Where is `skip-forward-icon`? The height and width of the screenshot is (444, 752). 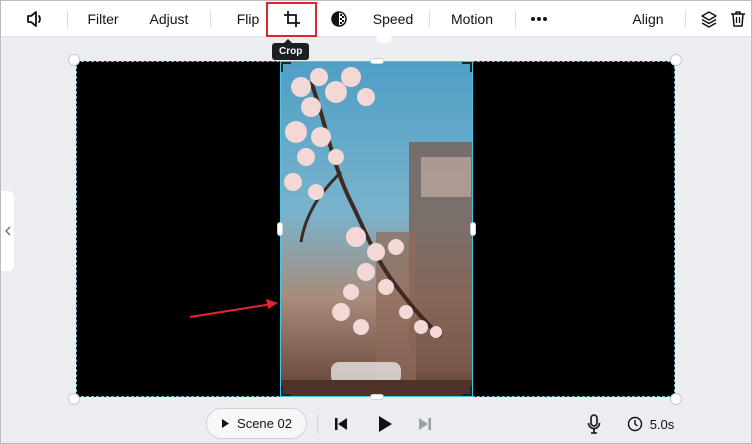
skip-forward-icon is located at coordinates (425, 424).